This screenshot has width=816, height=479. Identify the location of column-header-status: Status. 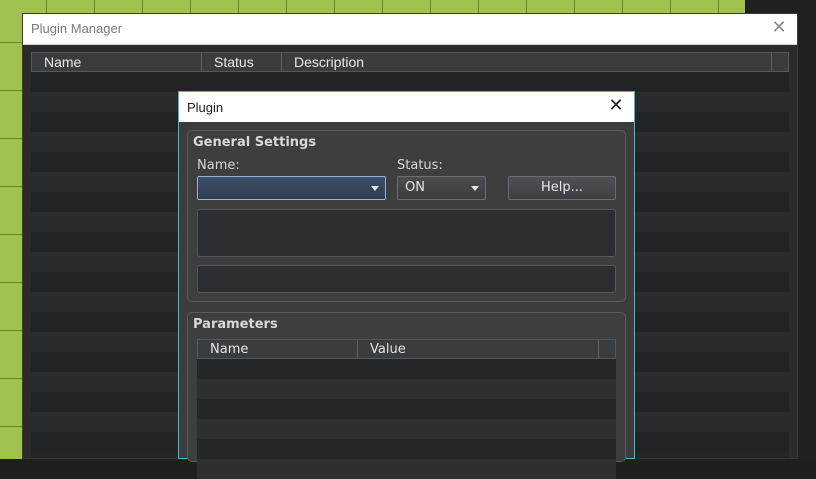
(242, 62).